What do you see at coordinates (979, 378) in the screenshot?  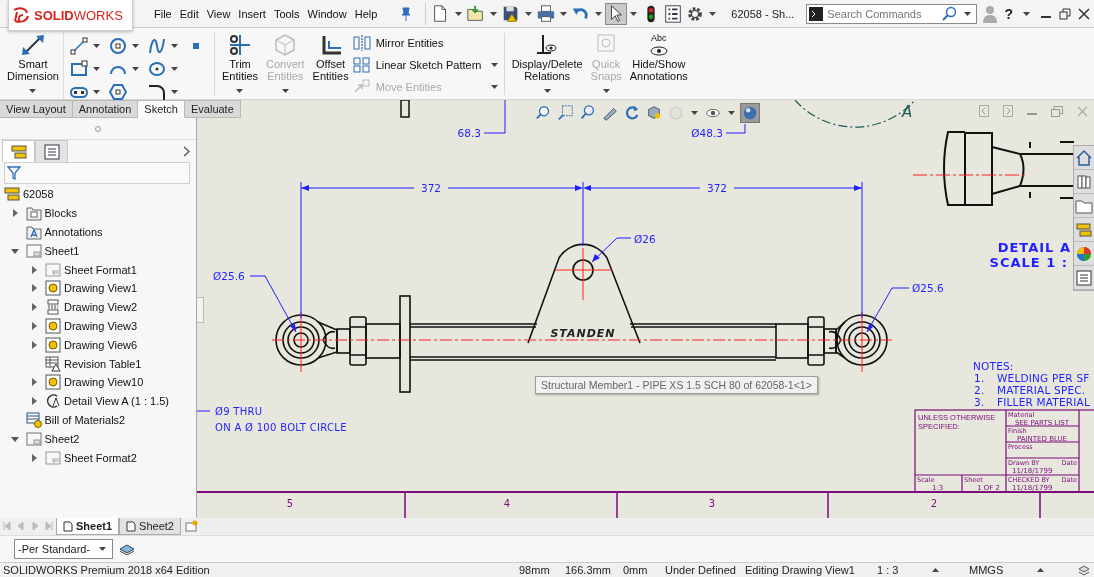 I see `note-number: 1.` at bounding box center [979, 378].